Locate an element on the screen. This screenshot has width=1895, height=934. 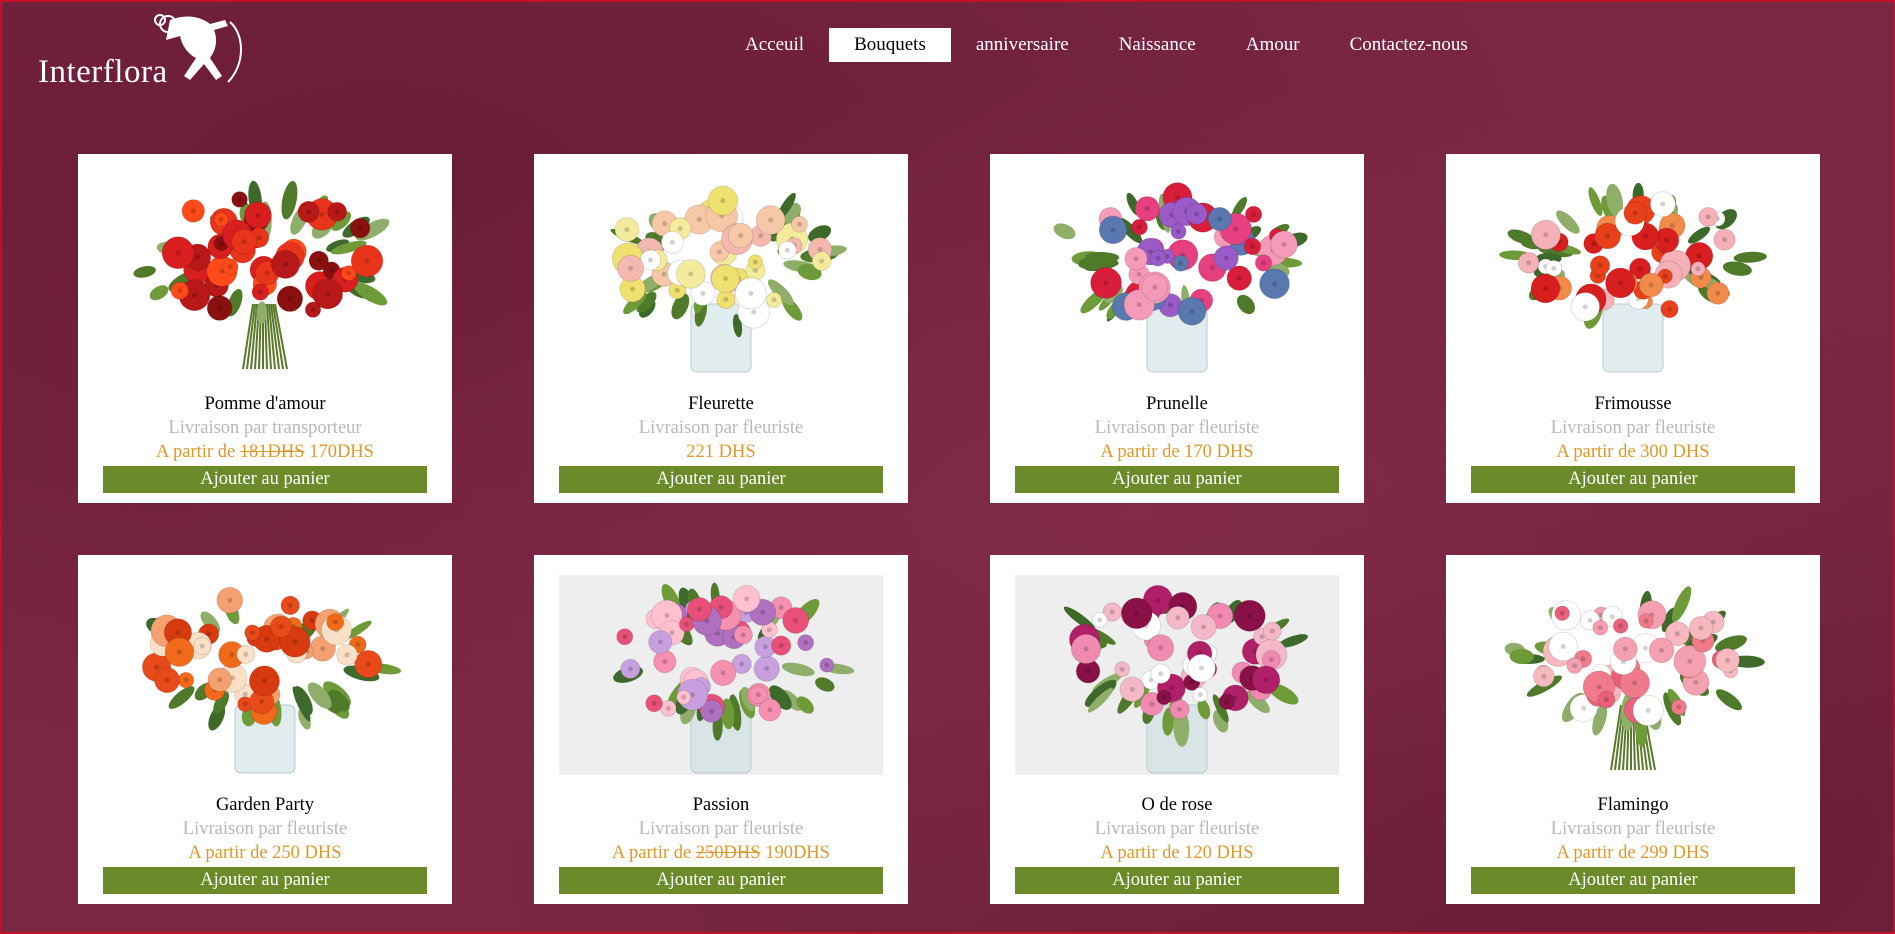
product-name: Passion is located at coordinates (721, 805).